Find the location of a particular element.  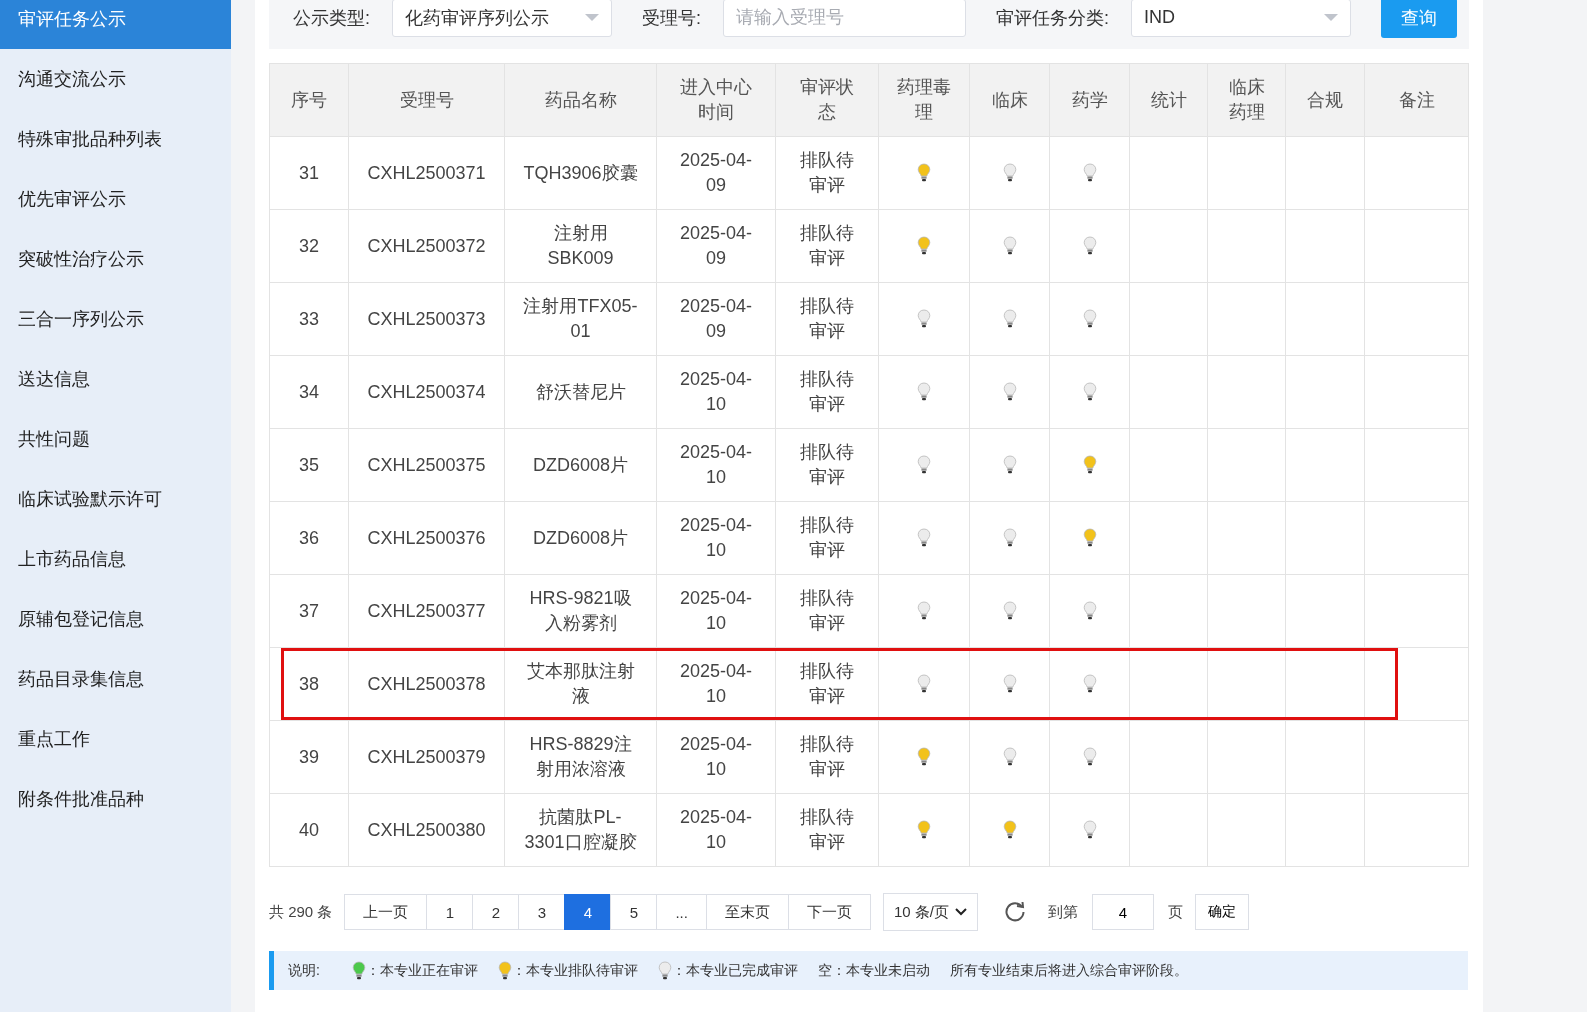

input-field: 请输入受理号 is located at coordinates (844, 18).